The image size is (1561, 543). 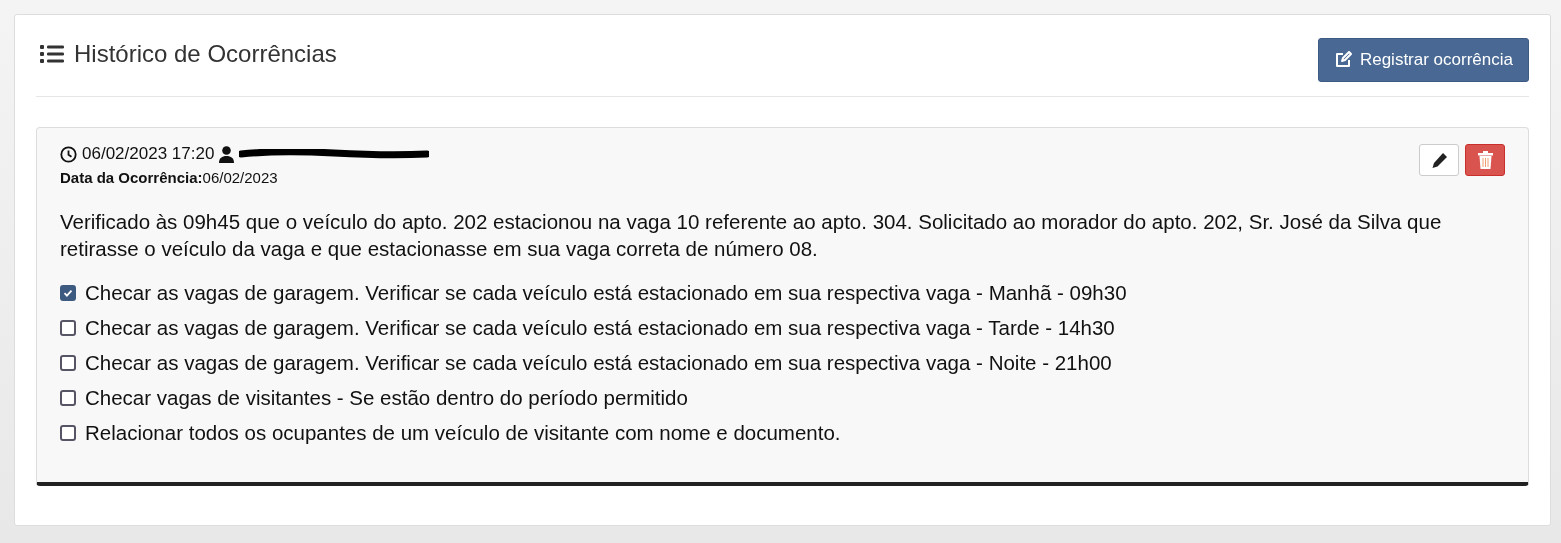 I want to click on page-title: Histórico de Ocorrências, so click(x=205, y=54).